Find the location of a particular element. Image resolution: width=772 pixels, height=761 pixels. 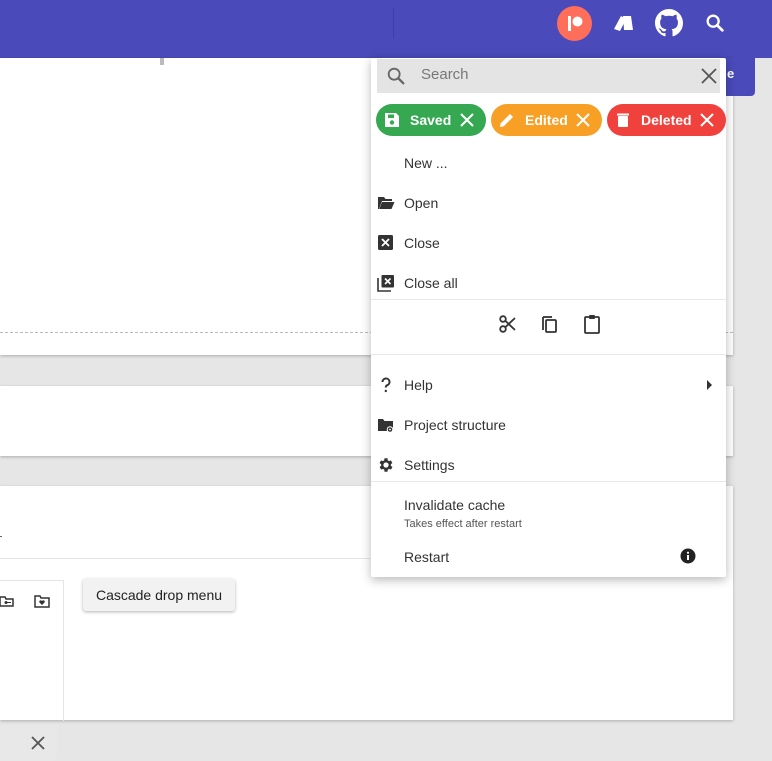

app-bar is located at coordinates (386, 29).